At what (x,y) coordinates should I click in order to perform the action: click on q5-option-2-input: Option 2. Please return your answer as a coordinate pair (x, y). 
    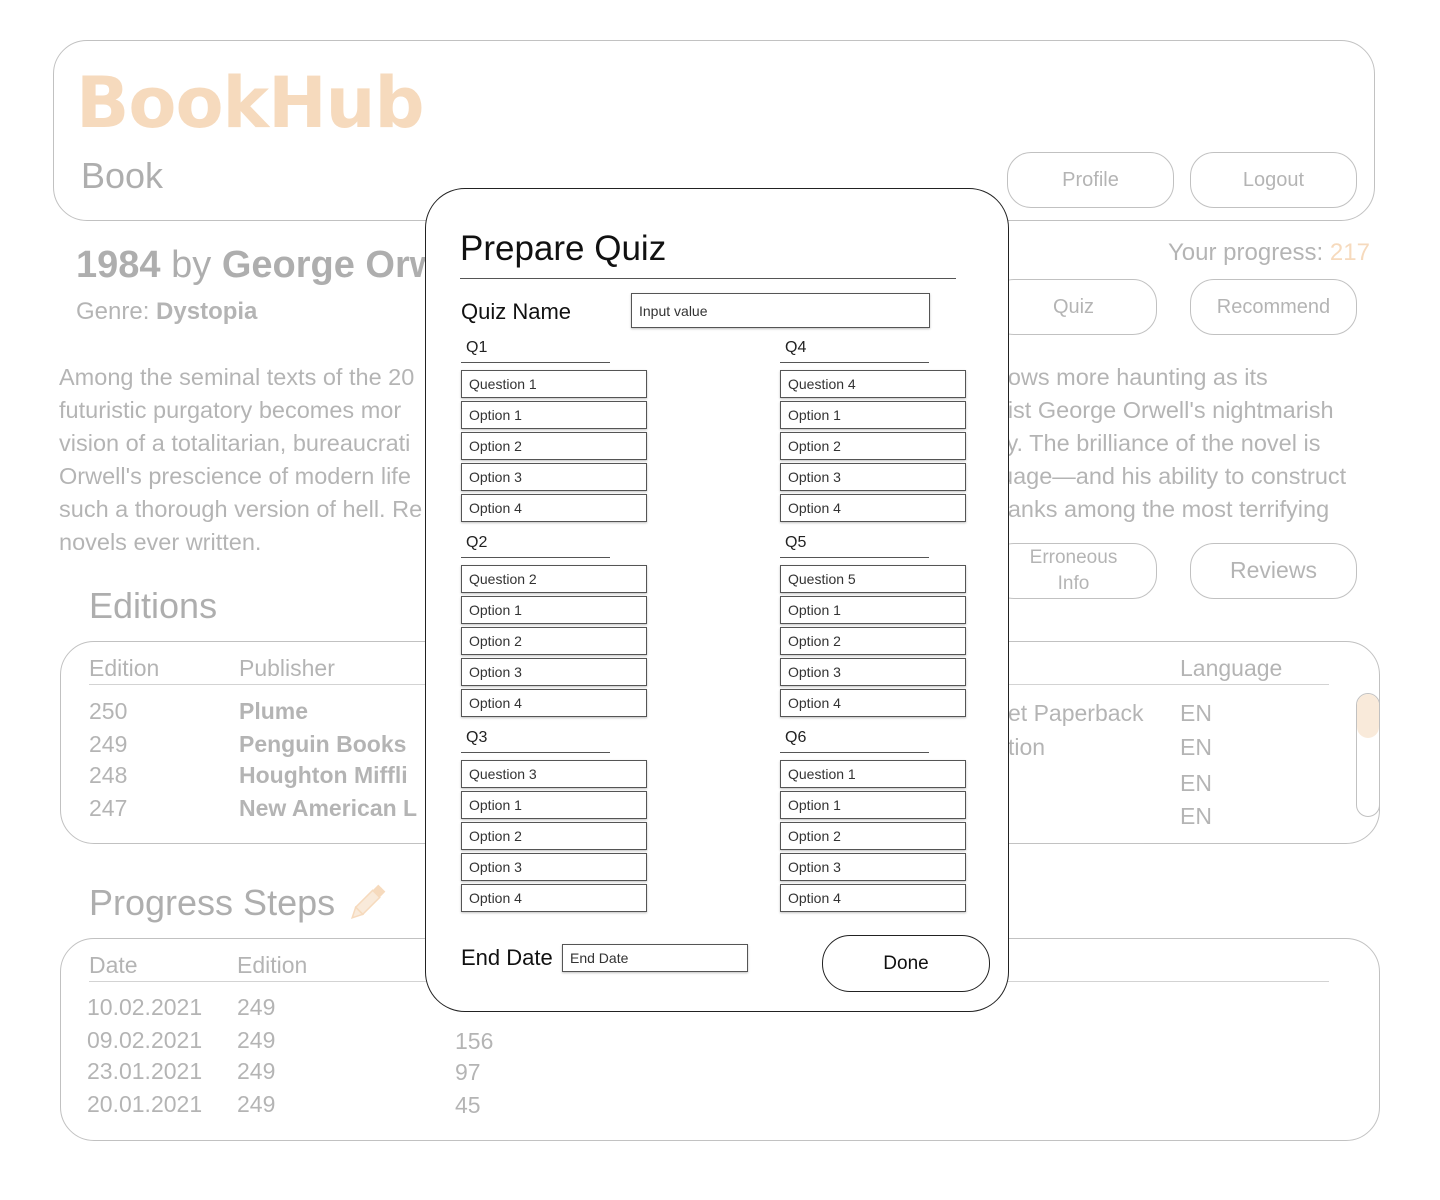
    Looking at the image, I should click on (873, 641).